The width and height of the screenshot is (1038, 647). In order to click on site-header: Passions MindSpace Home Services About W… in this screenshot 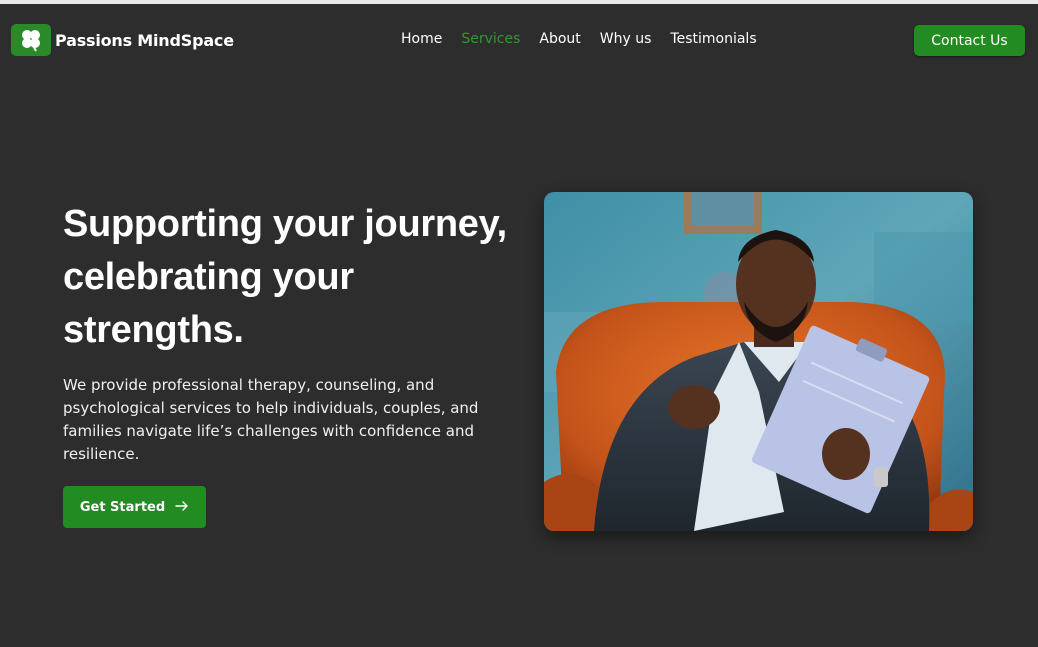, I will do `click(519, 40)`.